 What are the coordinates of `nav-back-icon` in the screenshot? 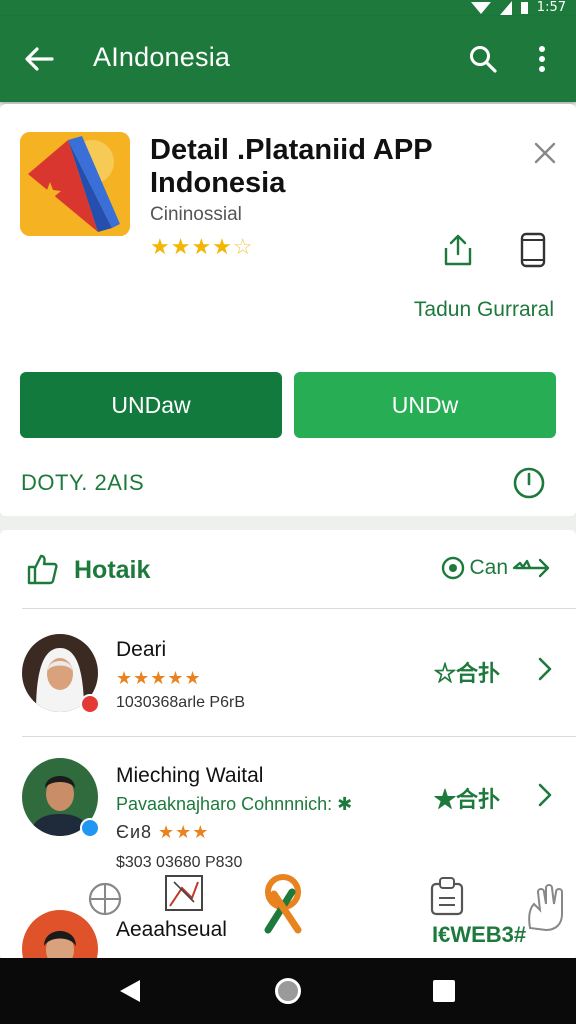 It's located at (130, 991).